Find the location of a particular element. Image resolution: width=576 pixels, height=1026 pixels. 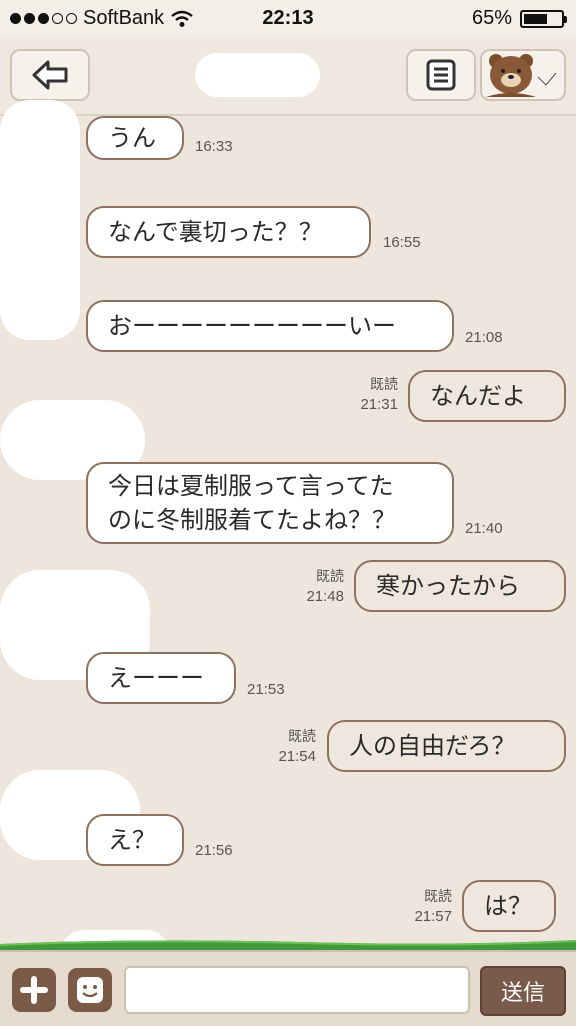

read-receipt: 既読 21:57 is located at coordinates (433, 907).